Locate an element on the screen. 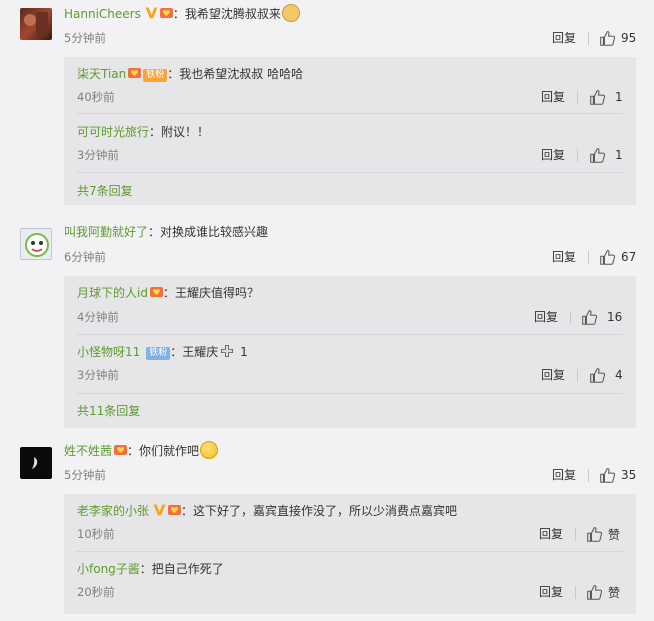 The width and height of the screenshot is (654, 621). reply-text: ：这下好了，嘉宾直接作没了，所以少消费点嘉宾吧 is located at coordinates (319, 511).